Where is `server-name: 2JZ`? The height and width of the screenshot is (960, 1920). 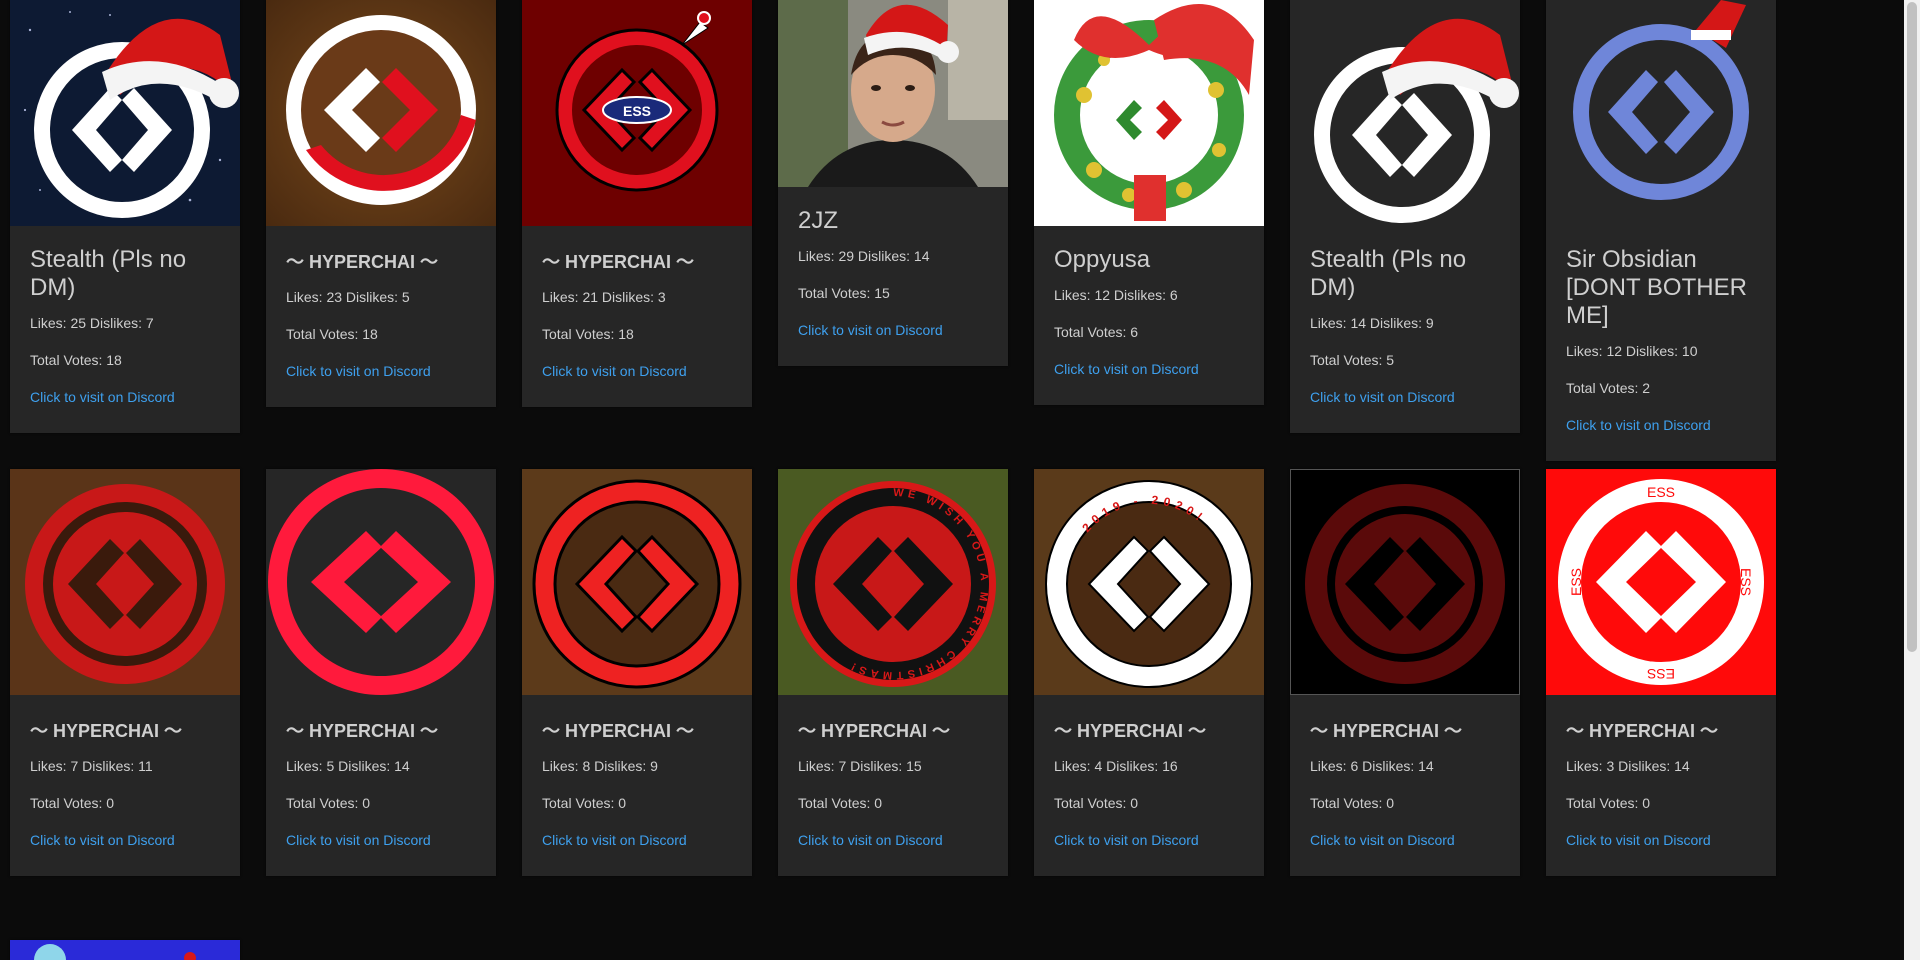
server-name: 2JZ is located at coordinates (818, 220).